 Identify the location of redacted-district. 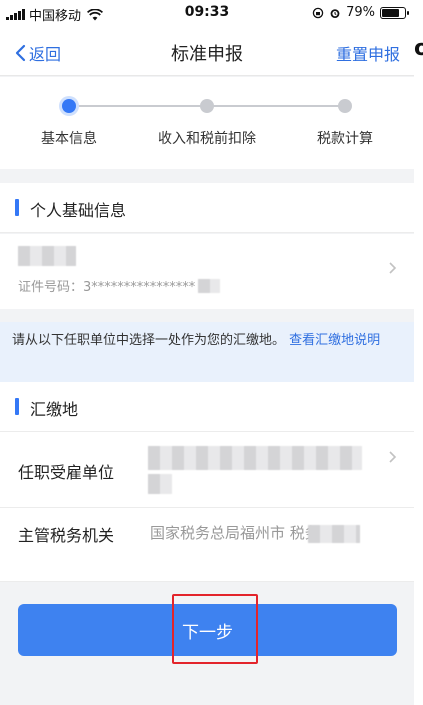
(334, 534).